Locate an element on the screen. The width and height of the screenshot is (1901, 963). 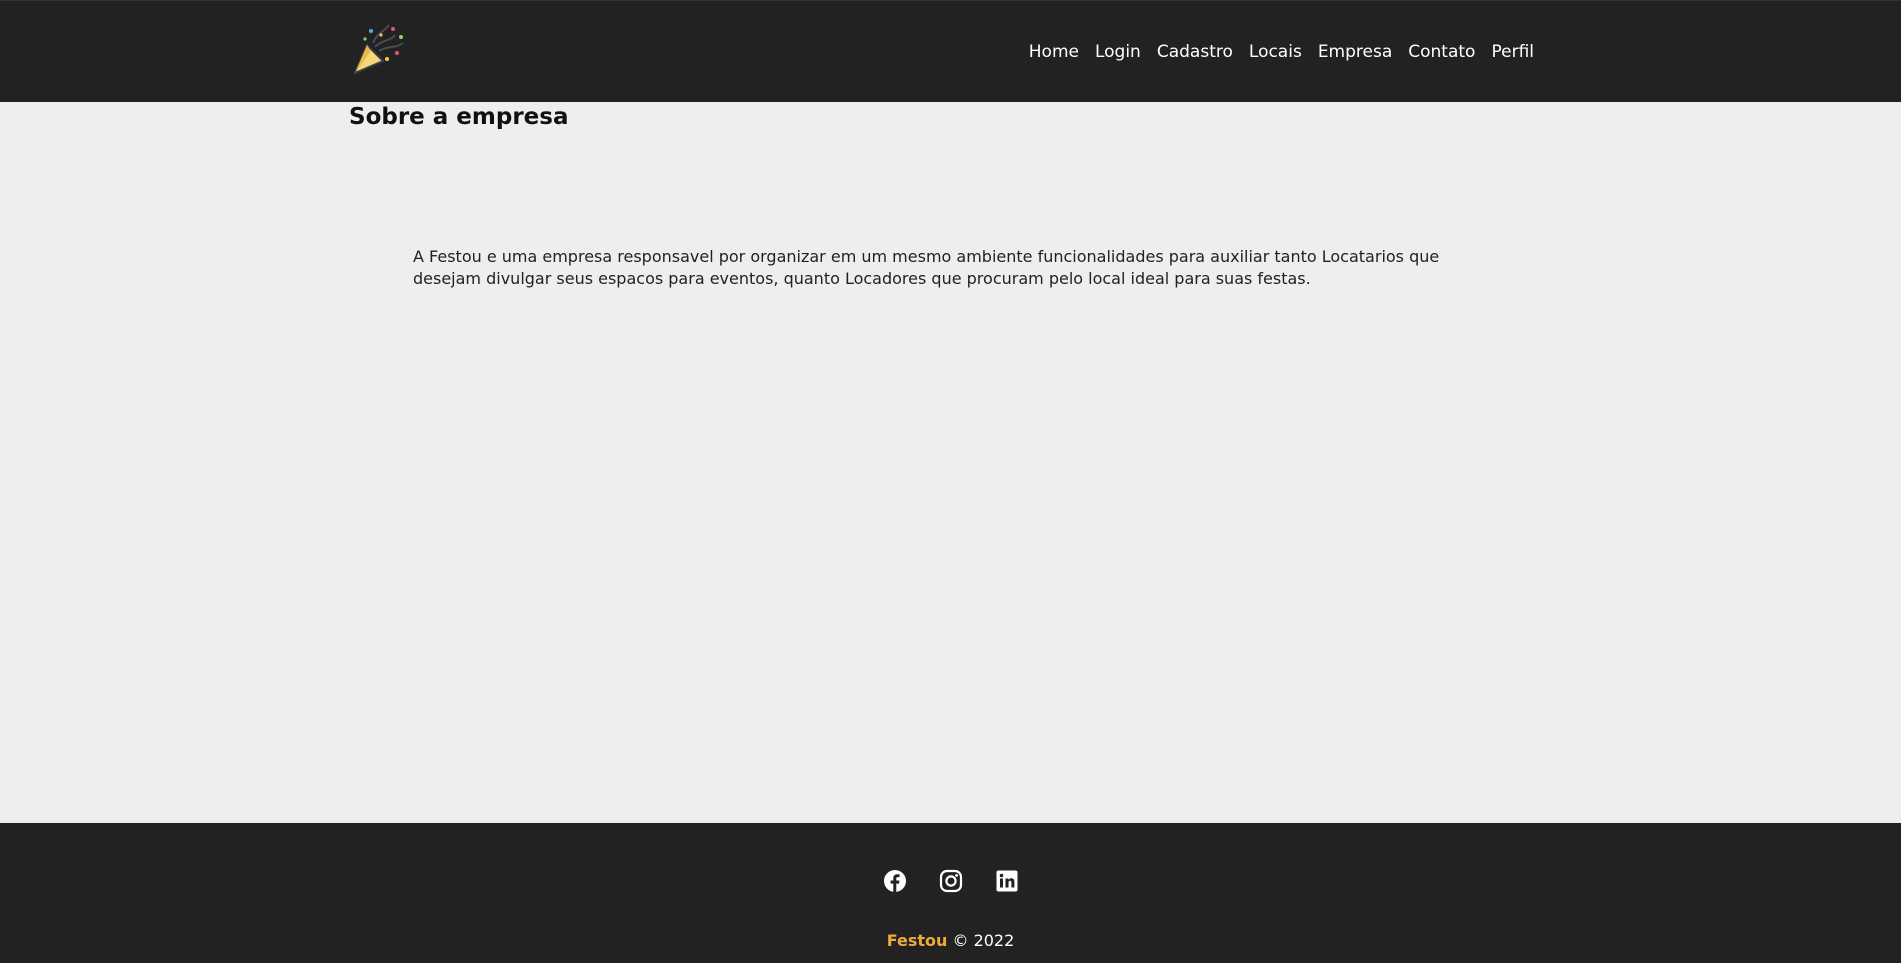
nav-contato: Contato is located at coordinates (1441, 52).